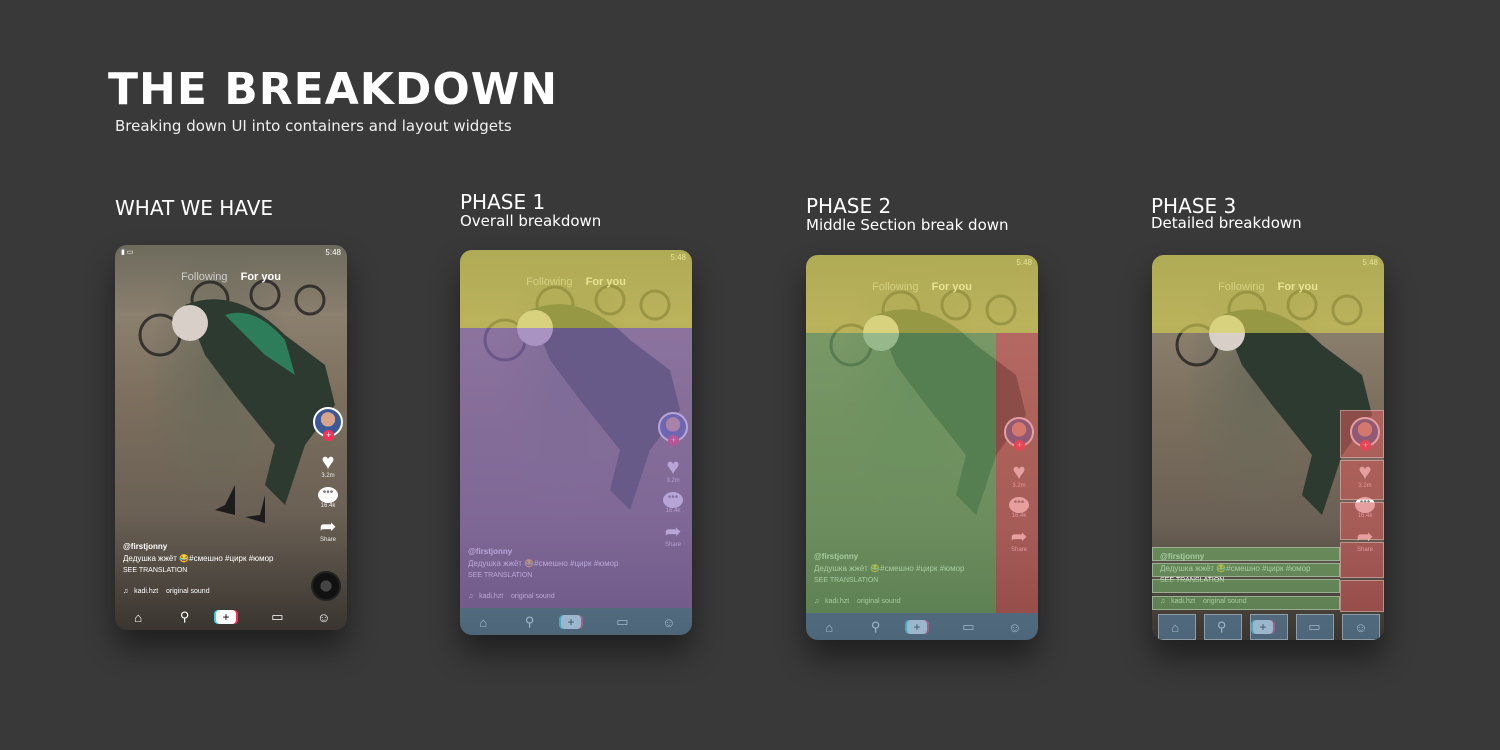 The image size is (1500, 750). Describe the element at coordinates (326, 586) in the screenshot. I see `music-disc-icon` at that location.